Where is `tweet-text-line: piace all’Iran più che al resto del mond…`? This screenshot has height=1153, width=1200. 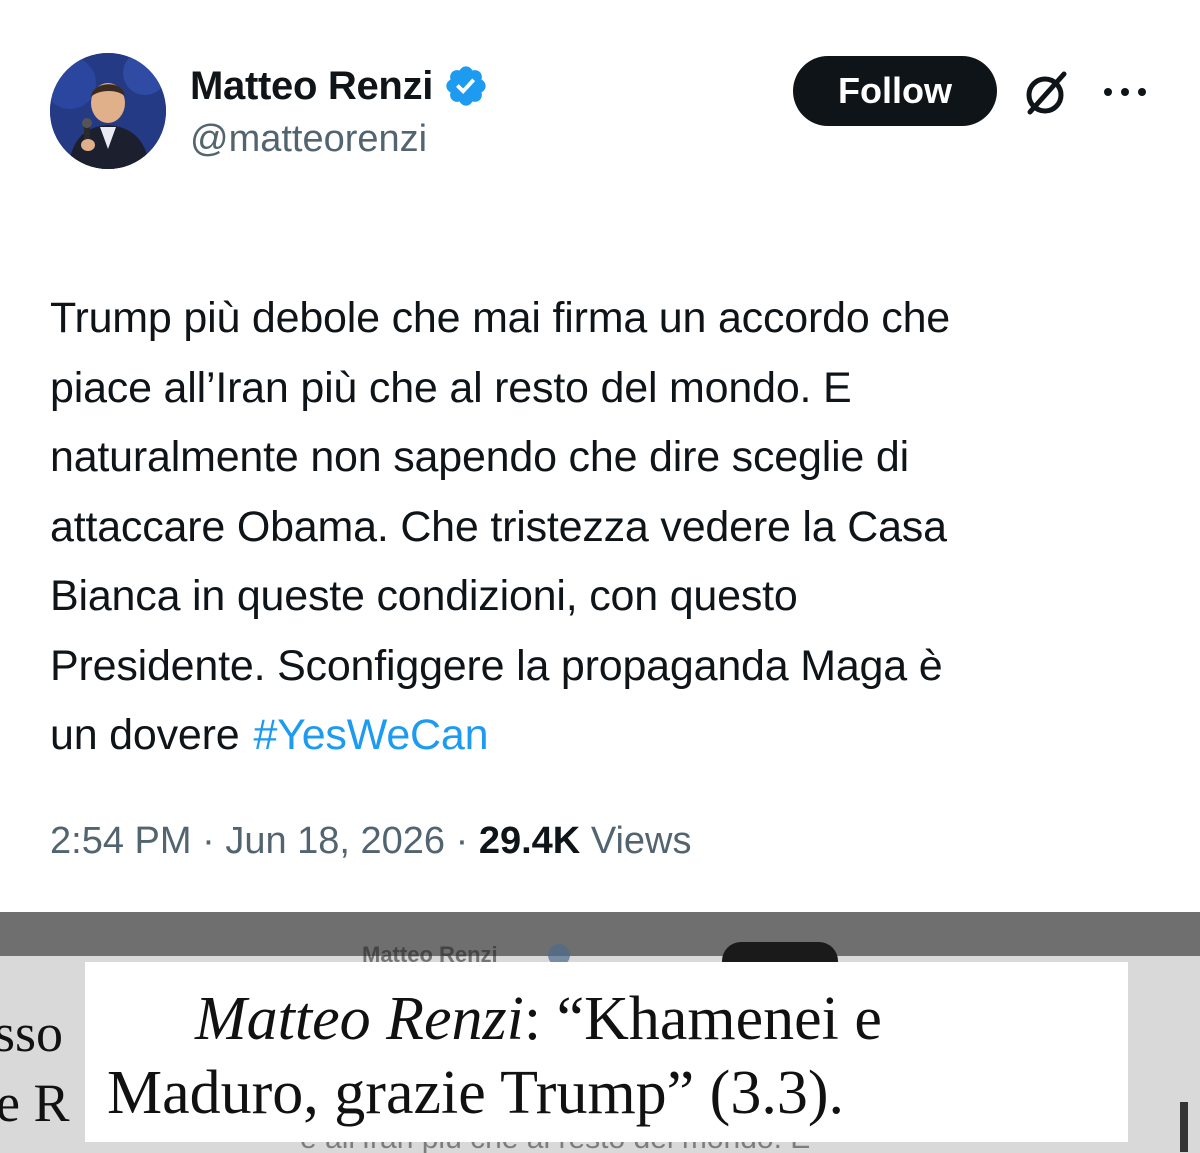 tweet-text-line: piace all’Iran più che al resto del mond… is located at coordinates (451, 387).